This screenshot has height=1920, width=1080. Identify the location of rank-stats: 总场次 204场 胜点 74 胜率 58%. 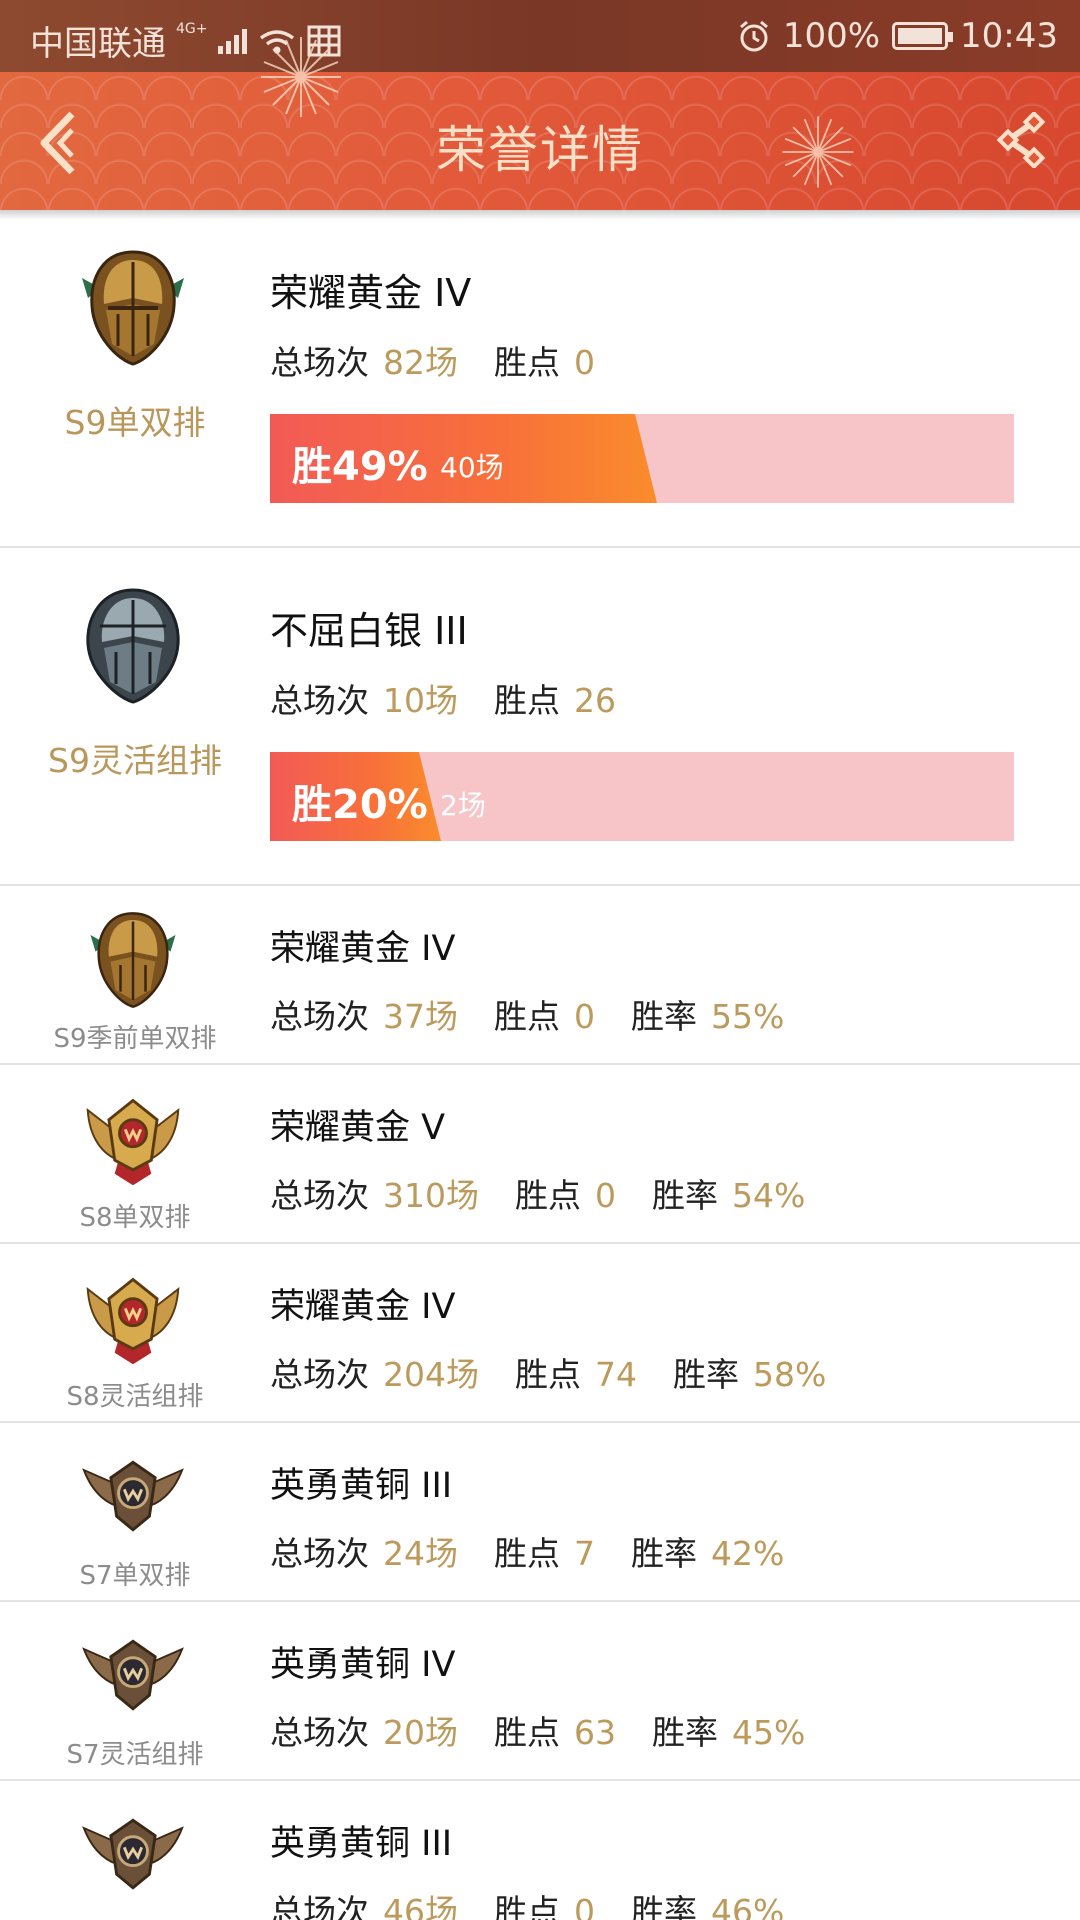
(566, 1372).